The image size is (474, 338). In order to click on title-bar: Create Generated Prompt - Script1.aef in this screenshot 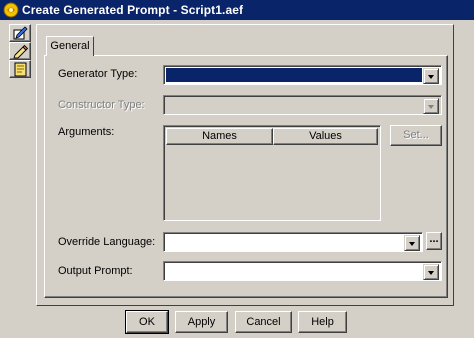, I will do `click(237, 10)`.